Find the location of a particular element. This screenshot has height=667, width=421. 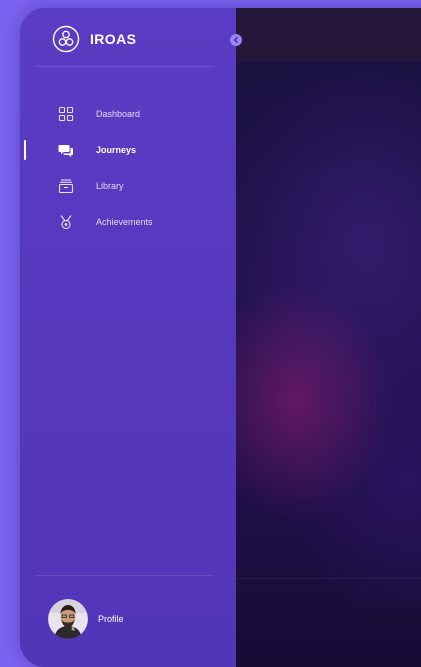

sidebar-nav: Dashboard Journeys Library Achievements is located at coordinates (128, 168).